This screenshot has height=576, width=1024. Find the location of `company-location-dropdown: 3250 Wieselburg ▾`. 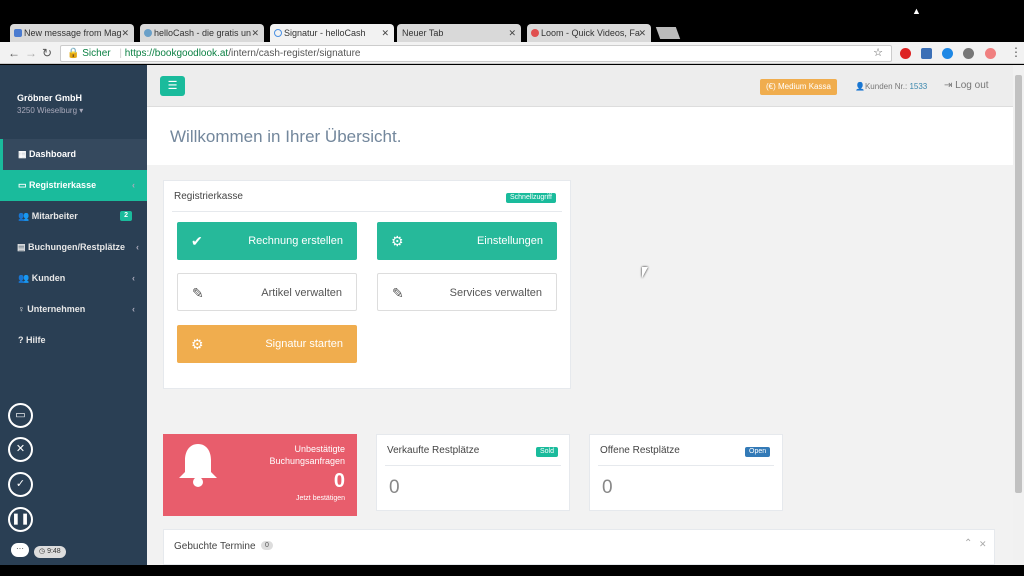

company-location-dropdown: 3250 Wieselburg ▾ is located at coordinates (50, 110).